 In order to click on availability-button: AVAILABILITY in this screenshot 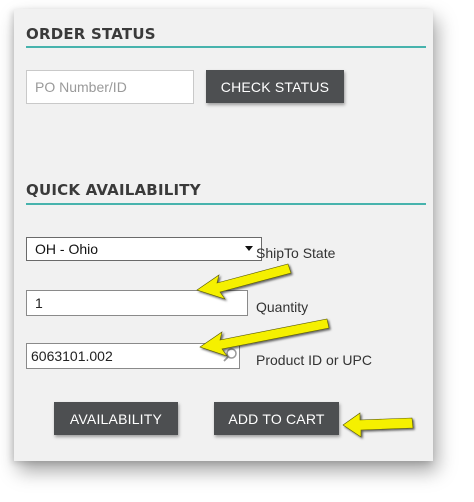, I will do `click(116, 418)`.